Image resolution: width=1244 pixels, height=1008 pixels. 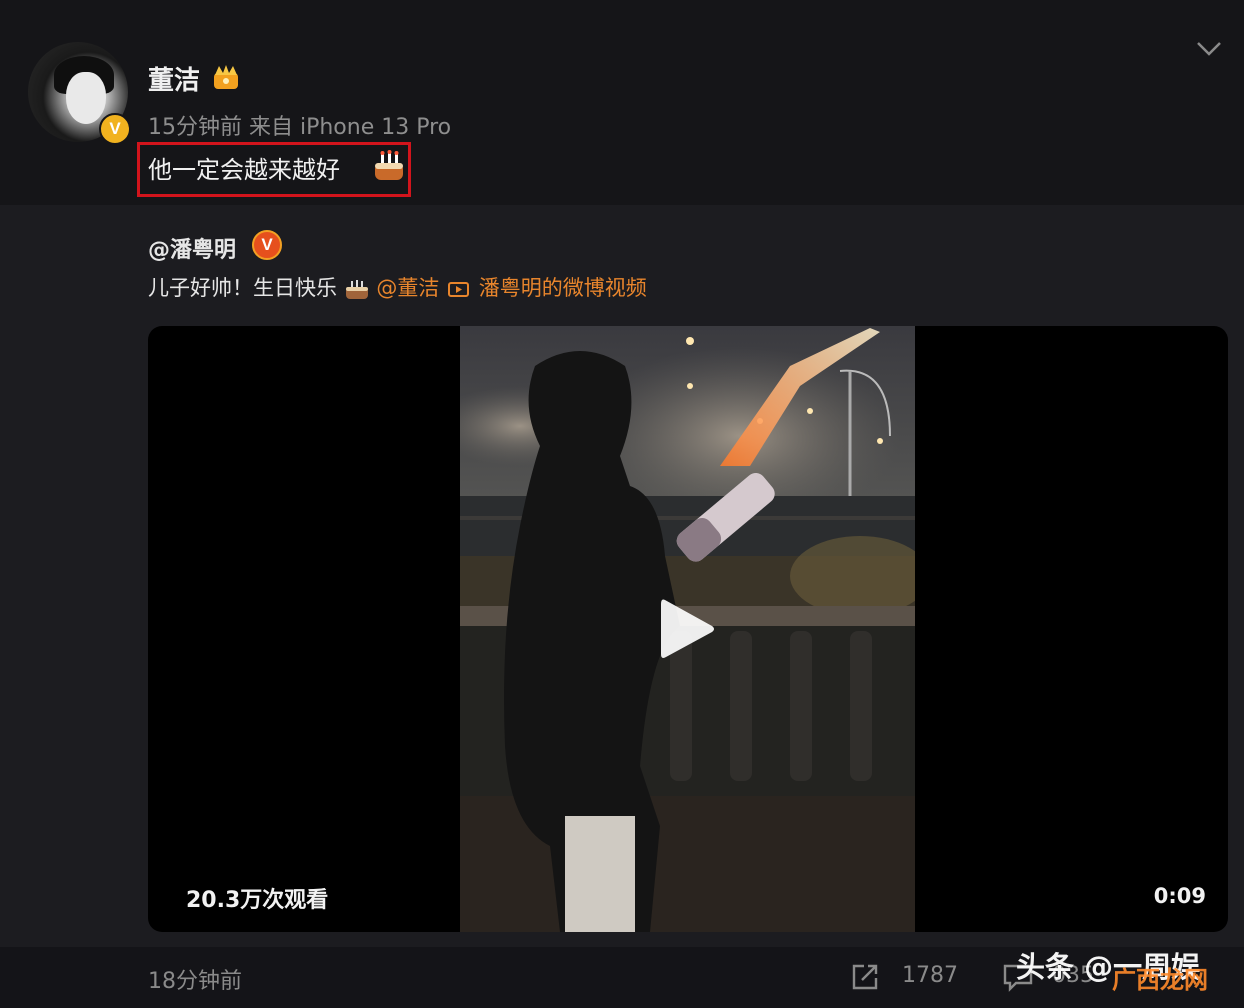 I want to click on verified-badge-icon: V, so click(x=115, y=129).